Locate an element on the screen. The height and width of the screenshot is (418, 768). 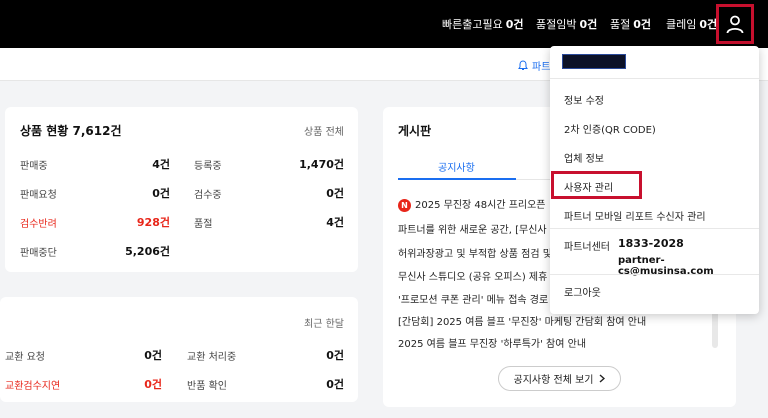
product-status-title: 상품 현황 7,612건 is located at coordinates (71, 131).